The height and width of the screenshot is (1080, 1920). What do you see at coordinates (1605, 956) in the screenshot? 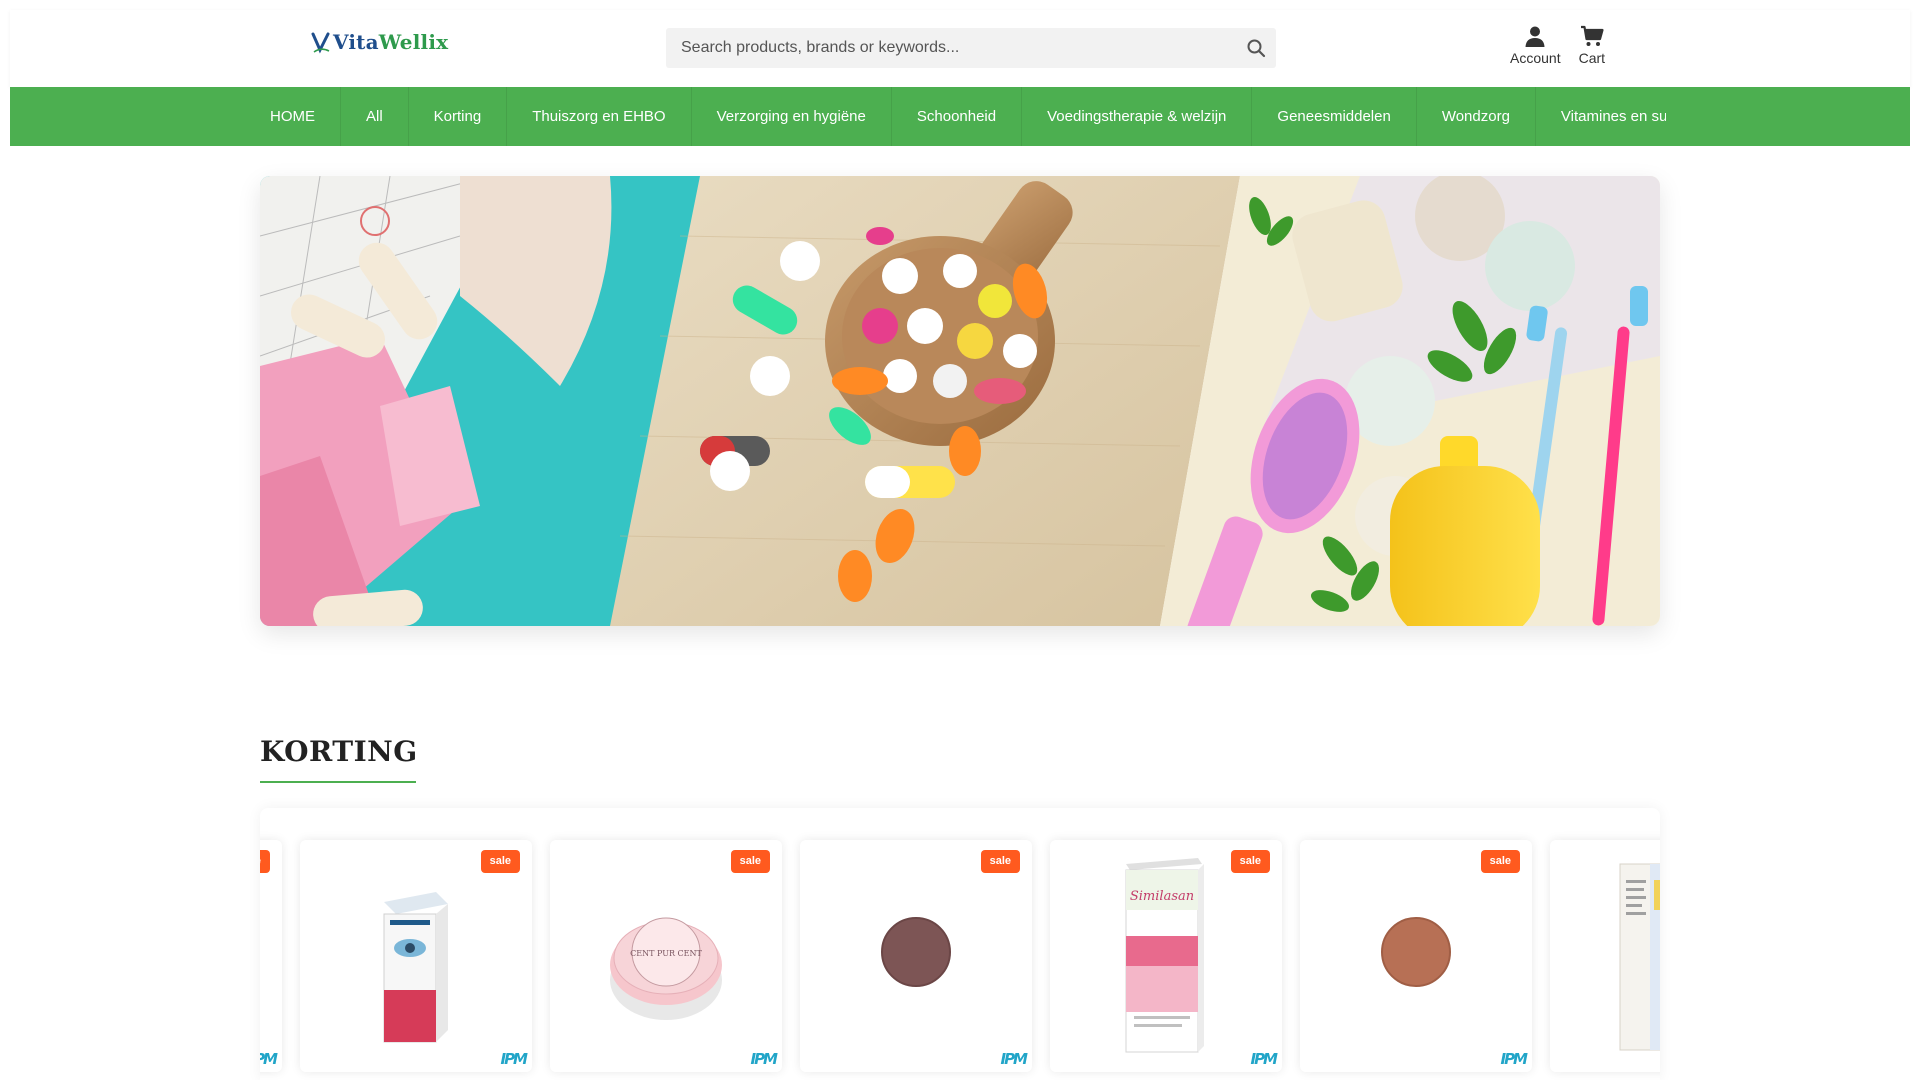
I see `product-card` at bounding box center [1605, 956].